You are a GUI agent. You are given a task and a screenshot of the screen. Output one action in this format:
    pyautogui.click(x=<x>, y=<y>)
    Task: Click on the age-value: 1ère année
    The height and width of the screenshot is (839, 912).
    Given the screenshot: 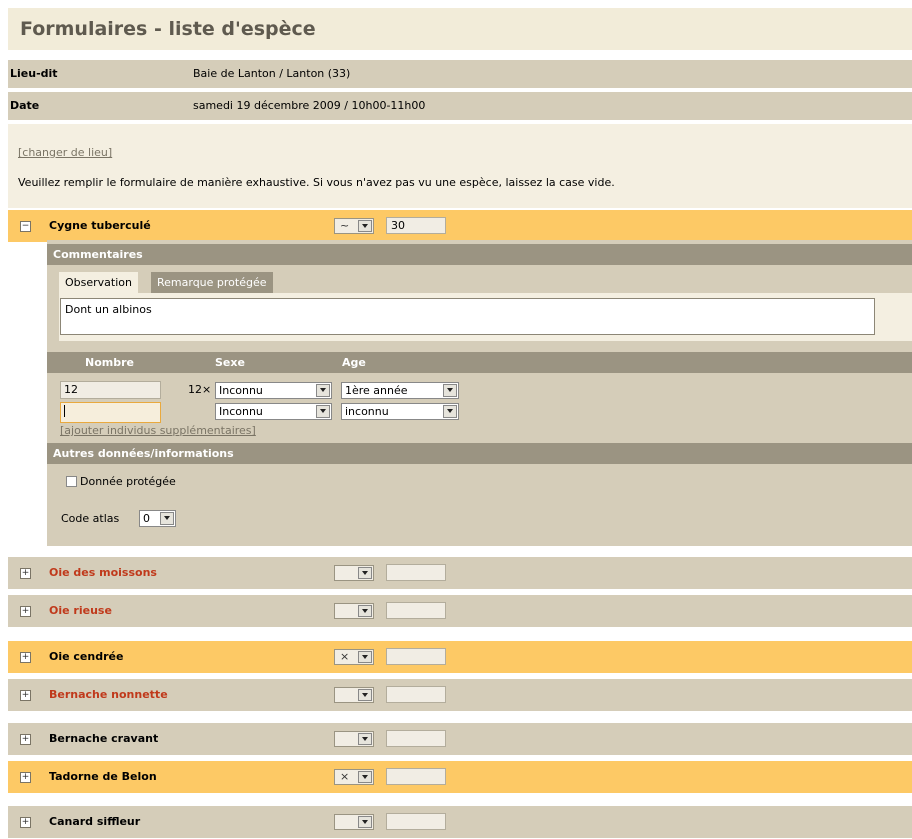 What is the action you would take?
    pyautogui.click(x=376, y=390)
    